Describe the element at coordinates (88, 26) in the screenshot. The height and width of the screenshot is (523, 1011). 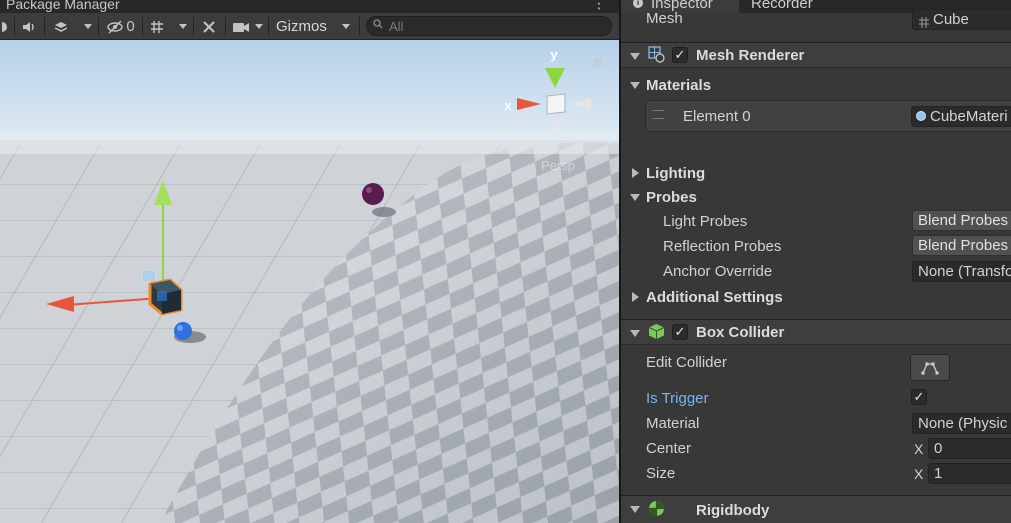
I see `effects-dropdown` at that location.